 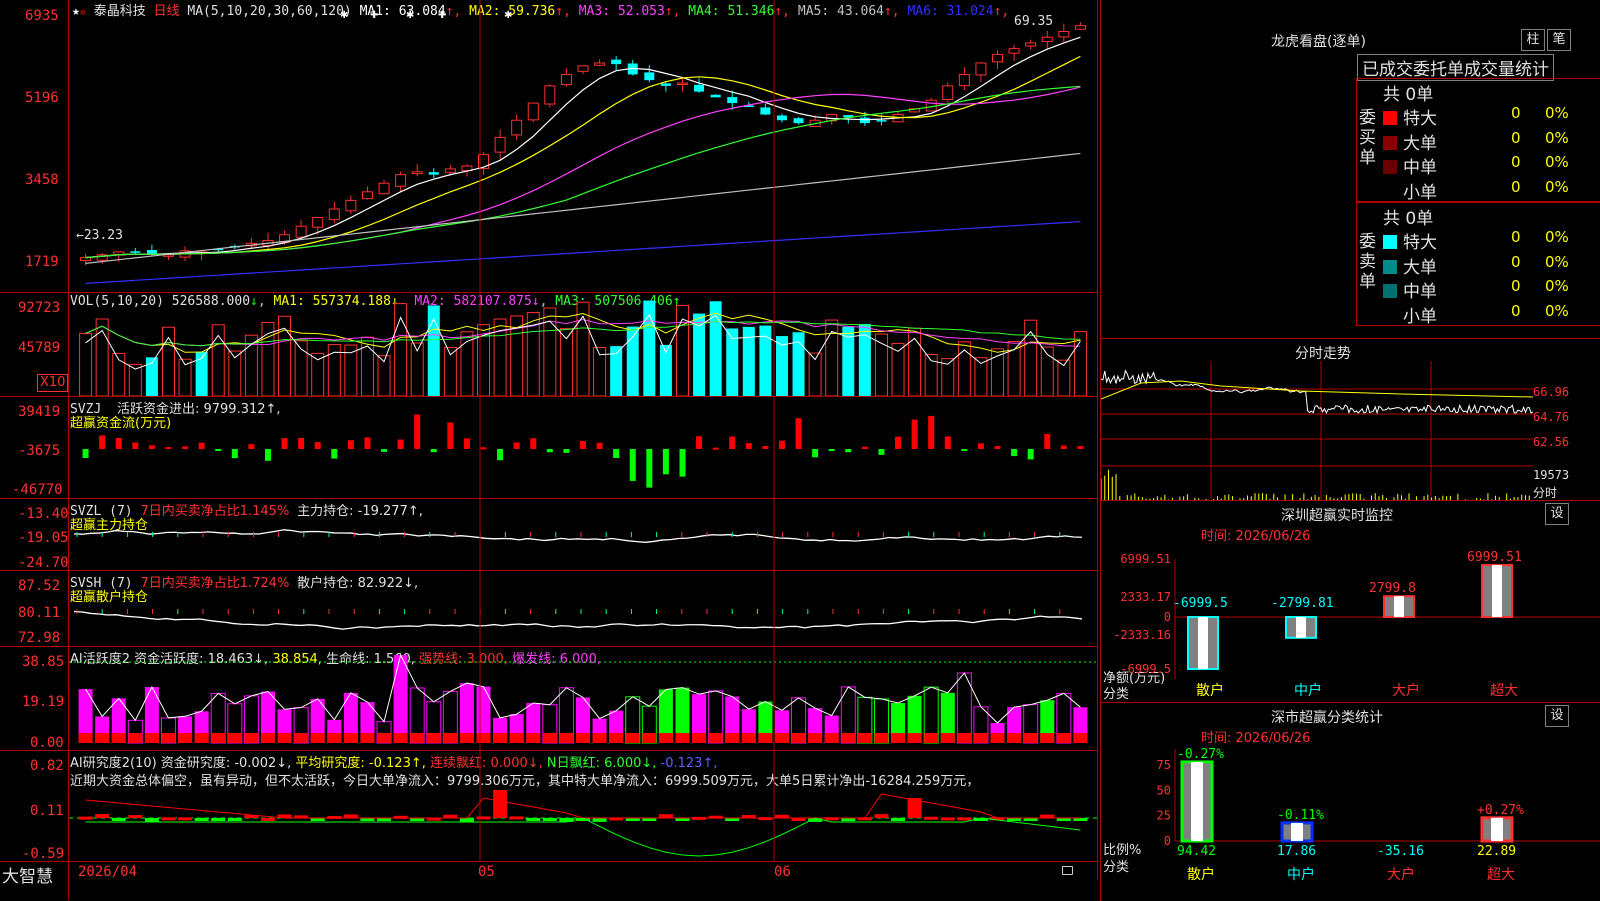 I want to click on price-axis-label-1: 6935, so click(x=42, y=16).